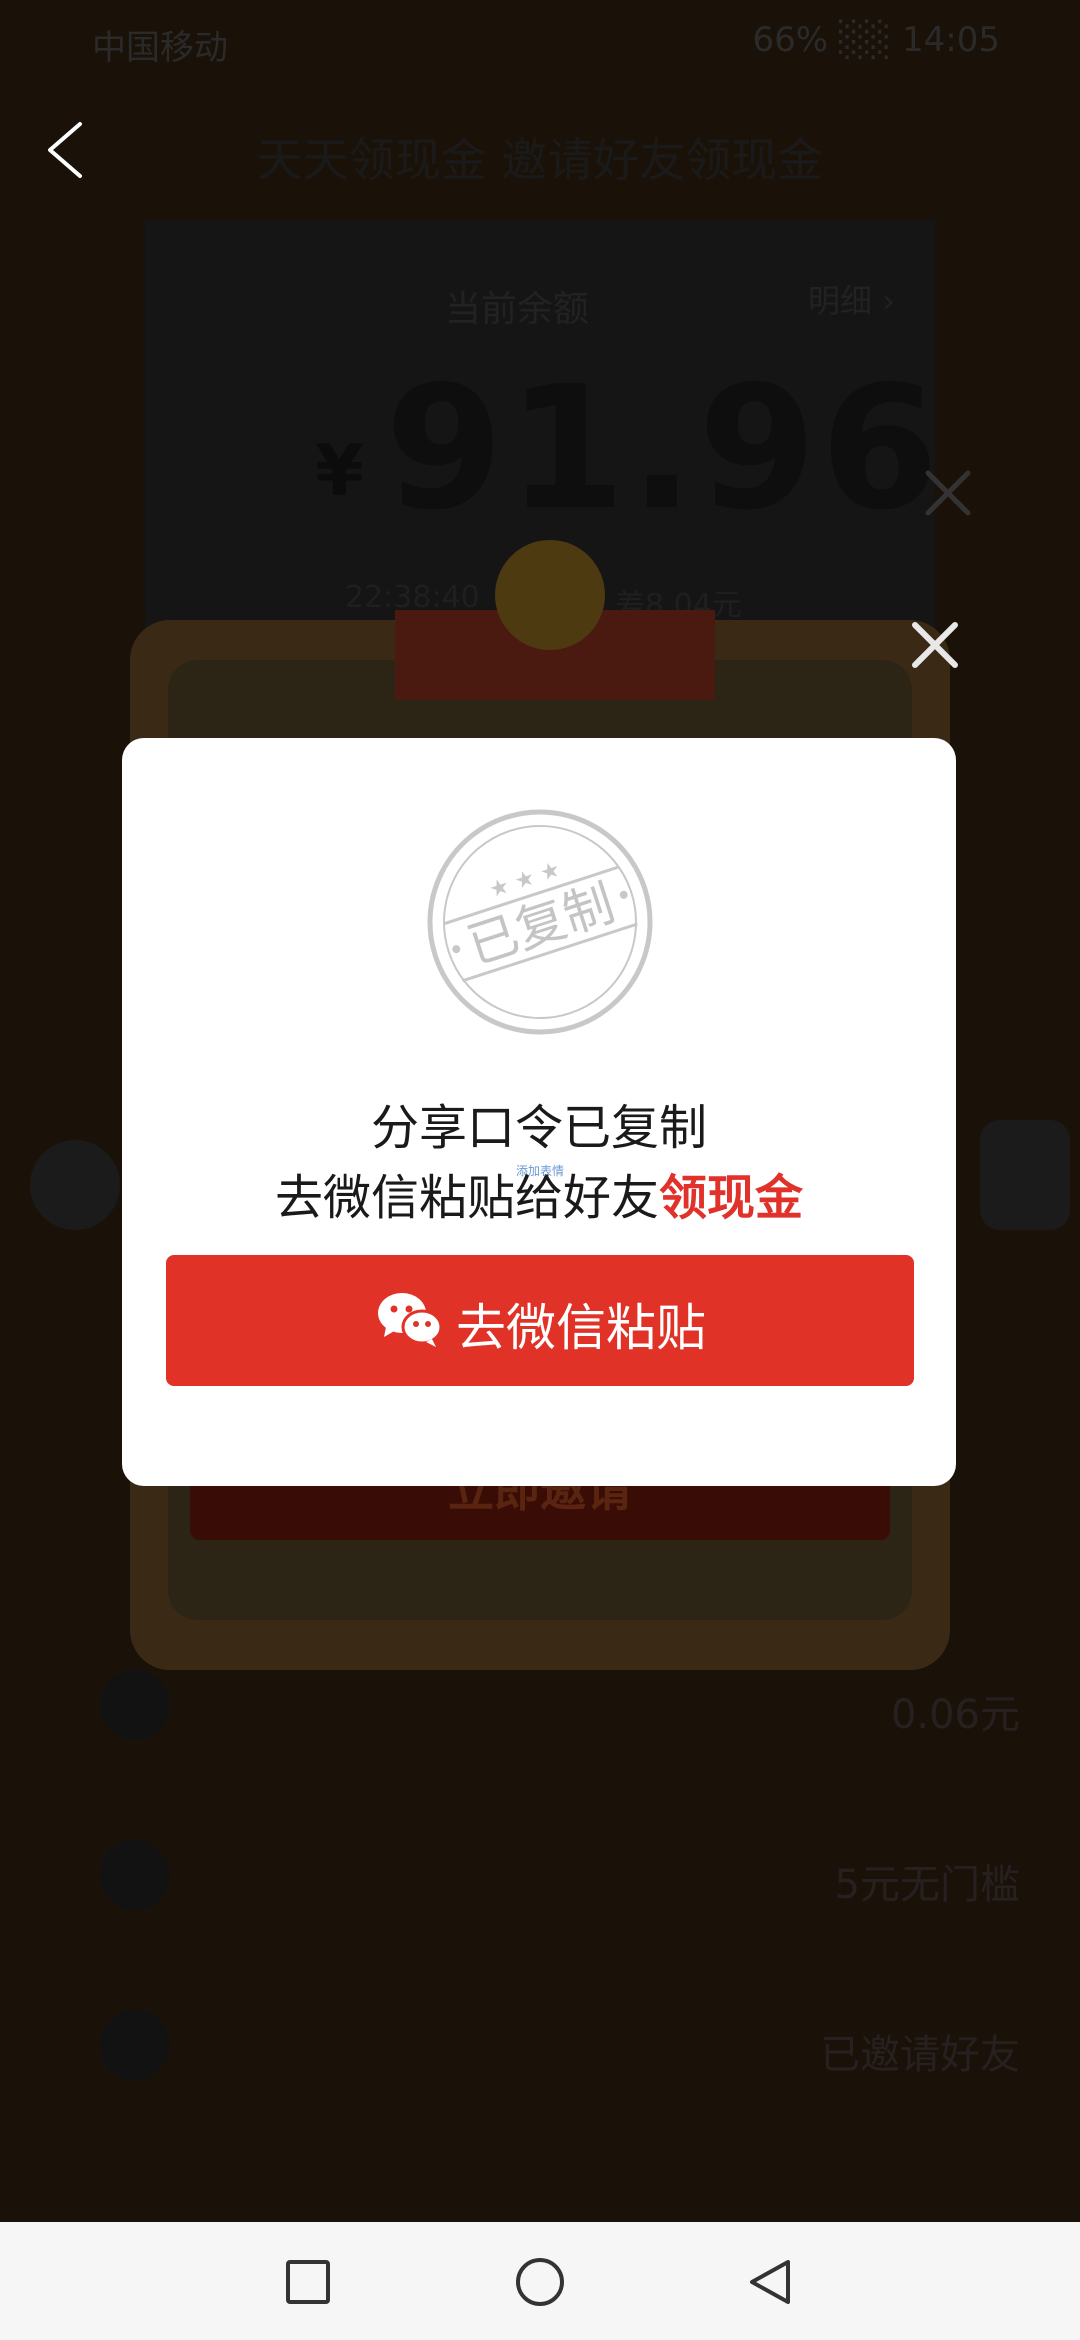  Describe the element at coordinates (876, 40) in the screenshot. I see `status-right: 66% ░░ 14:05` at that location.